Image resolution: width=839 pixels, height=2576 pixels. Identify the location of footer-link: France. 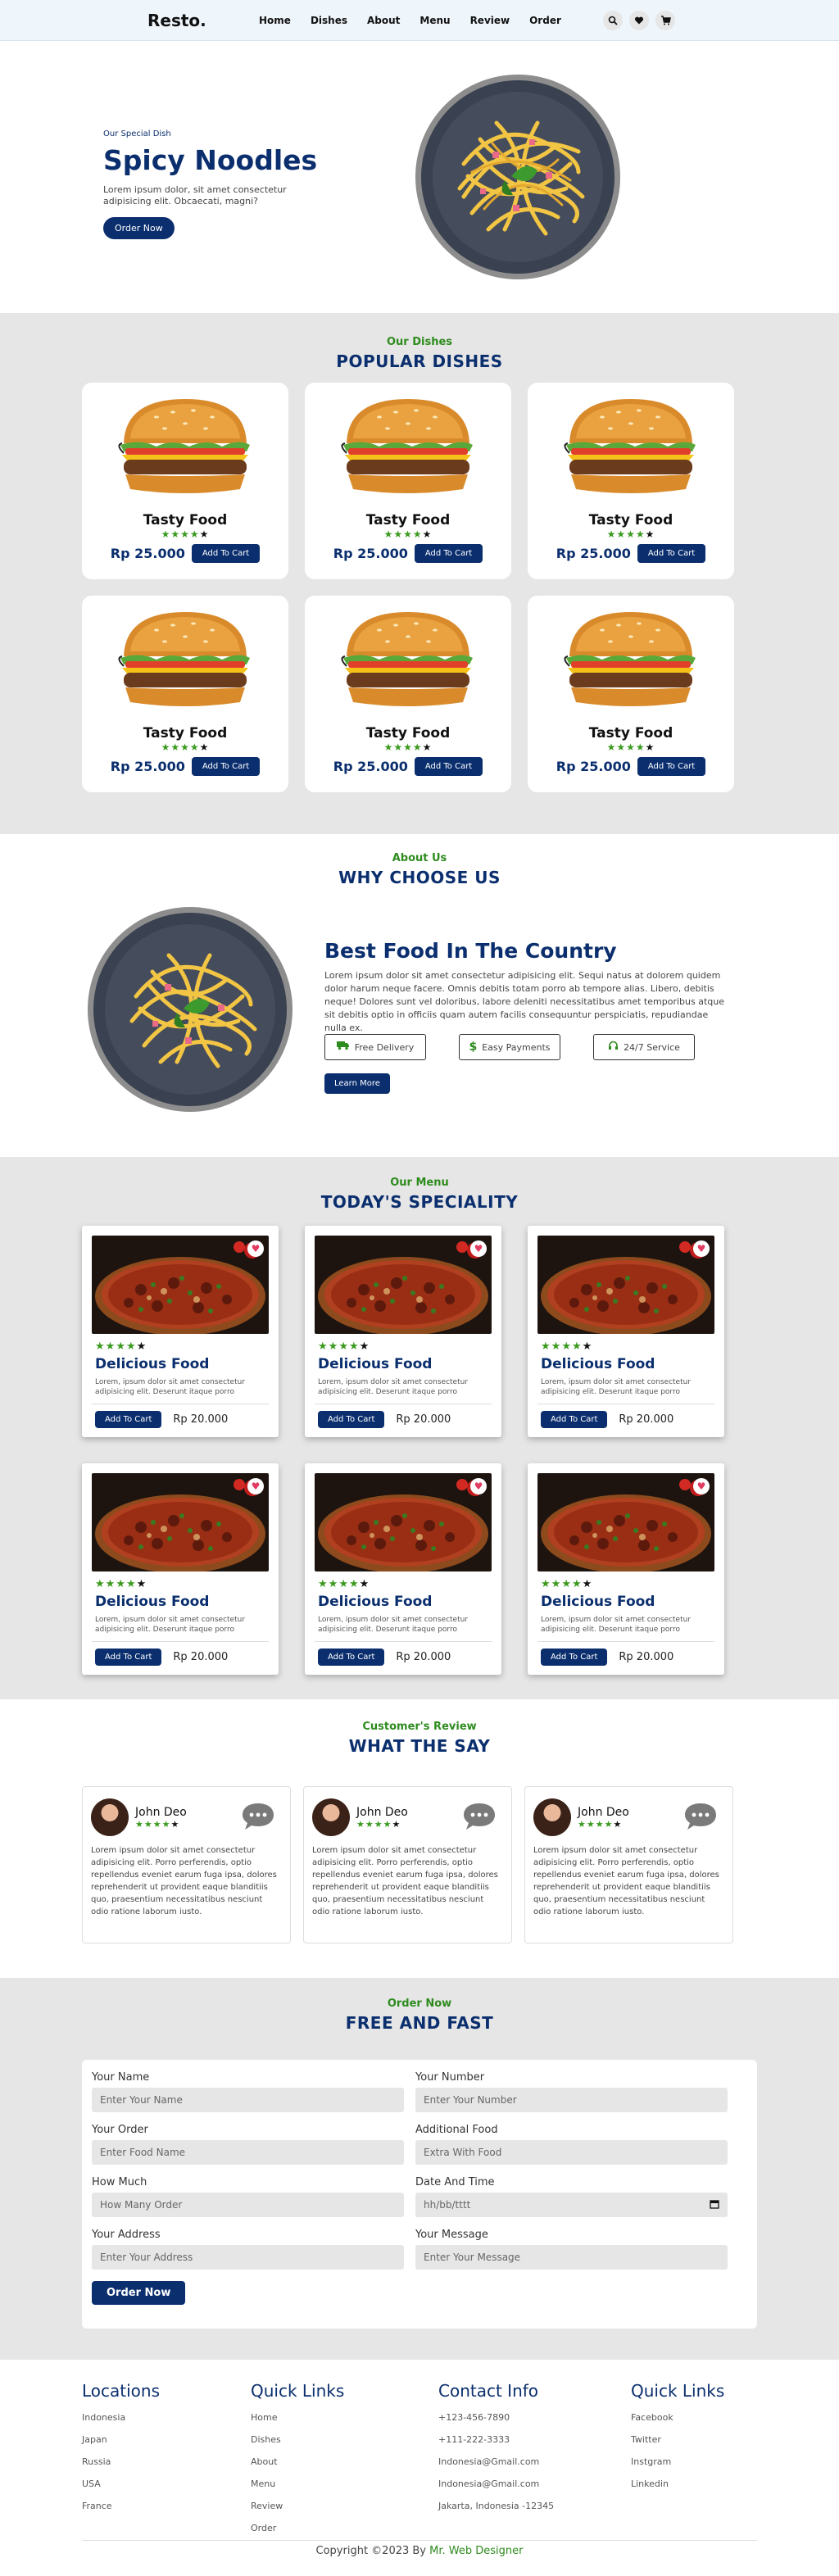
(121, 2506).